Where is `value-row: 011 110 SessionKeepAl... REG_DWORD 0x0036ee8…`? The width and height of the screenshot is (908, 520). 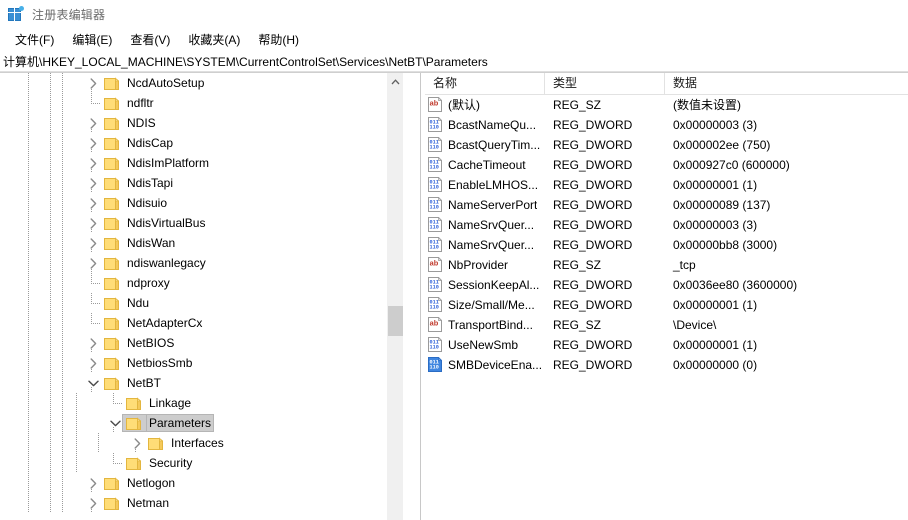
value-row: 011 110 SessionKeepAl... REG_DWORD 0x0036ee8… is located at coordinates (666, 285).